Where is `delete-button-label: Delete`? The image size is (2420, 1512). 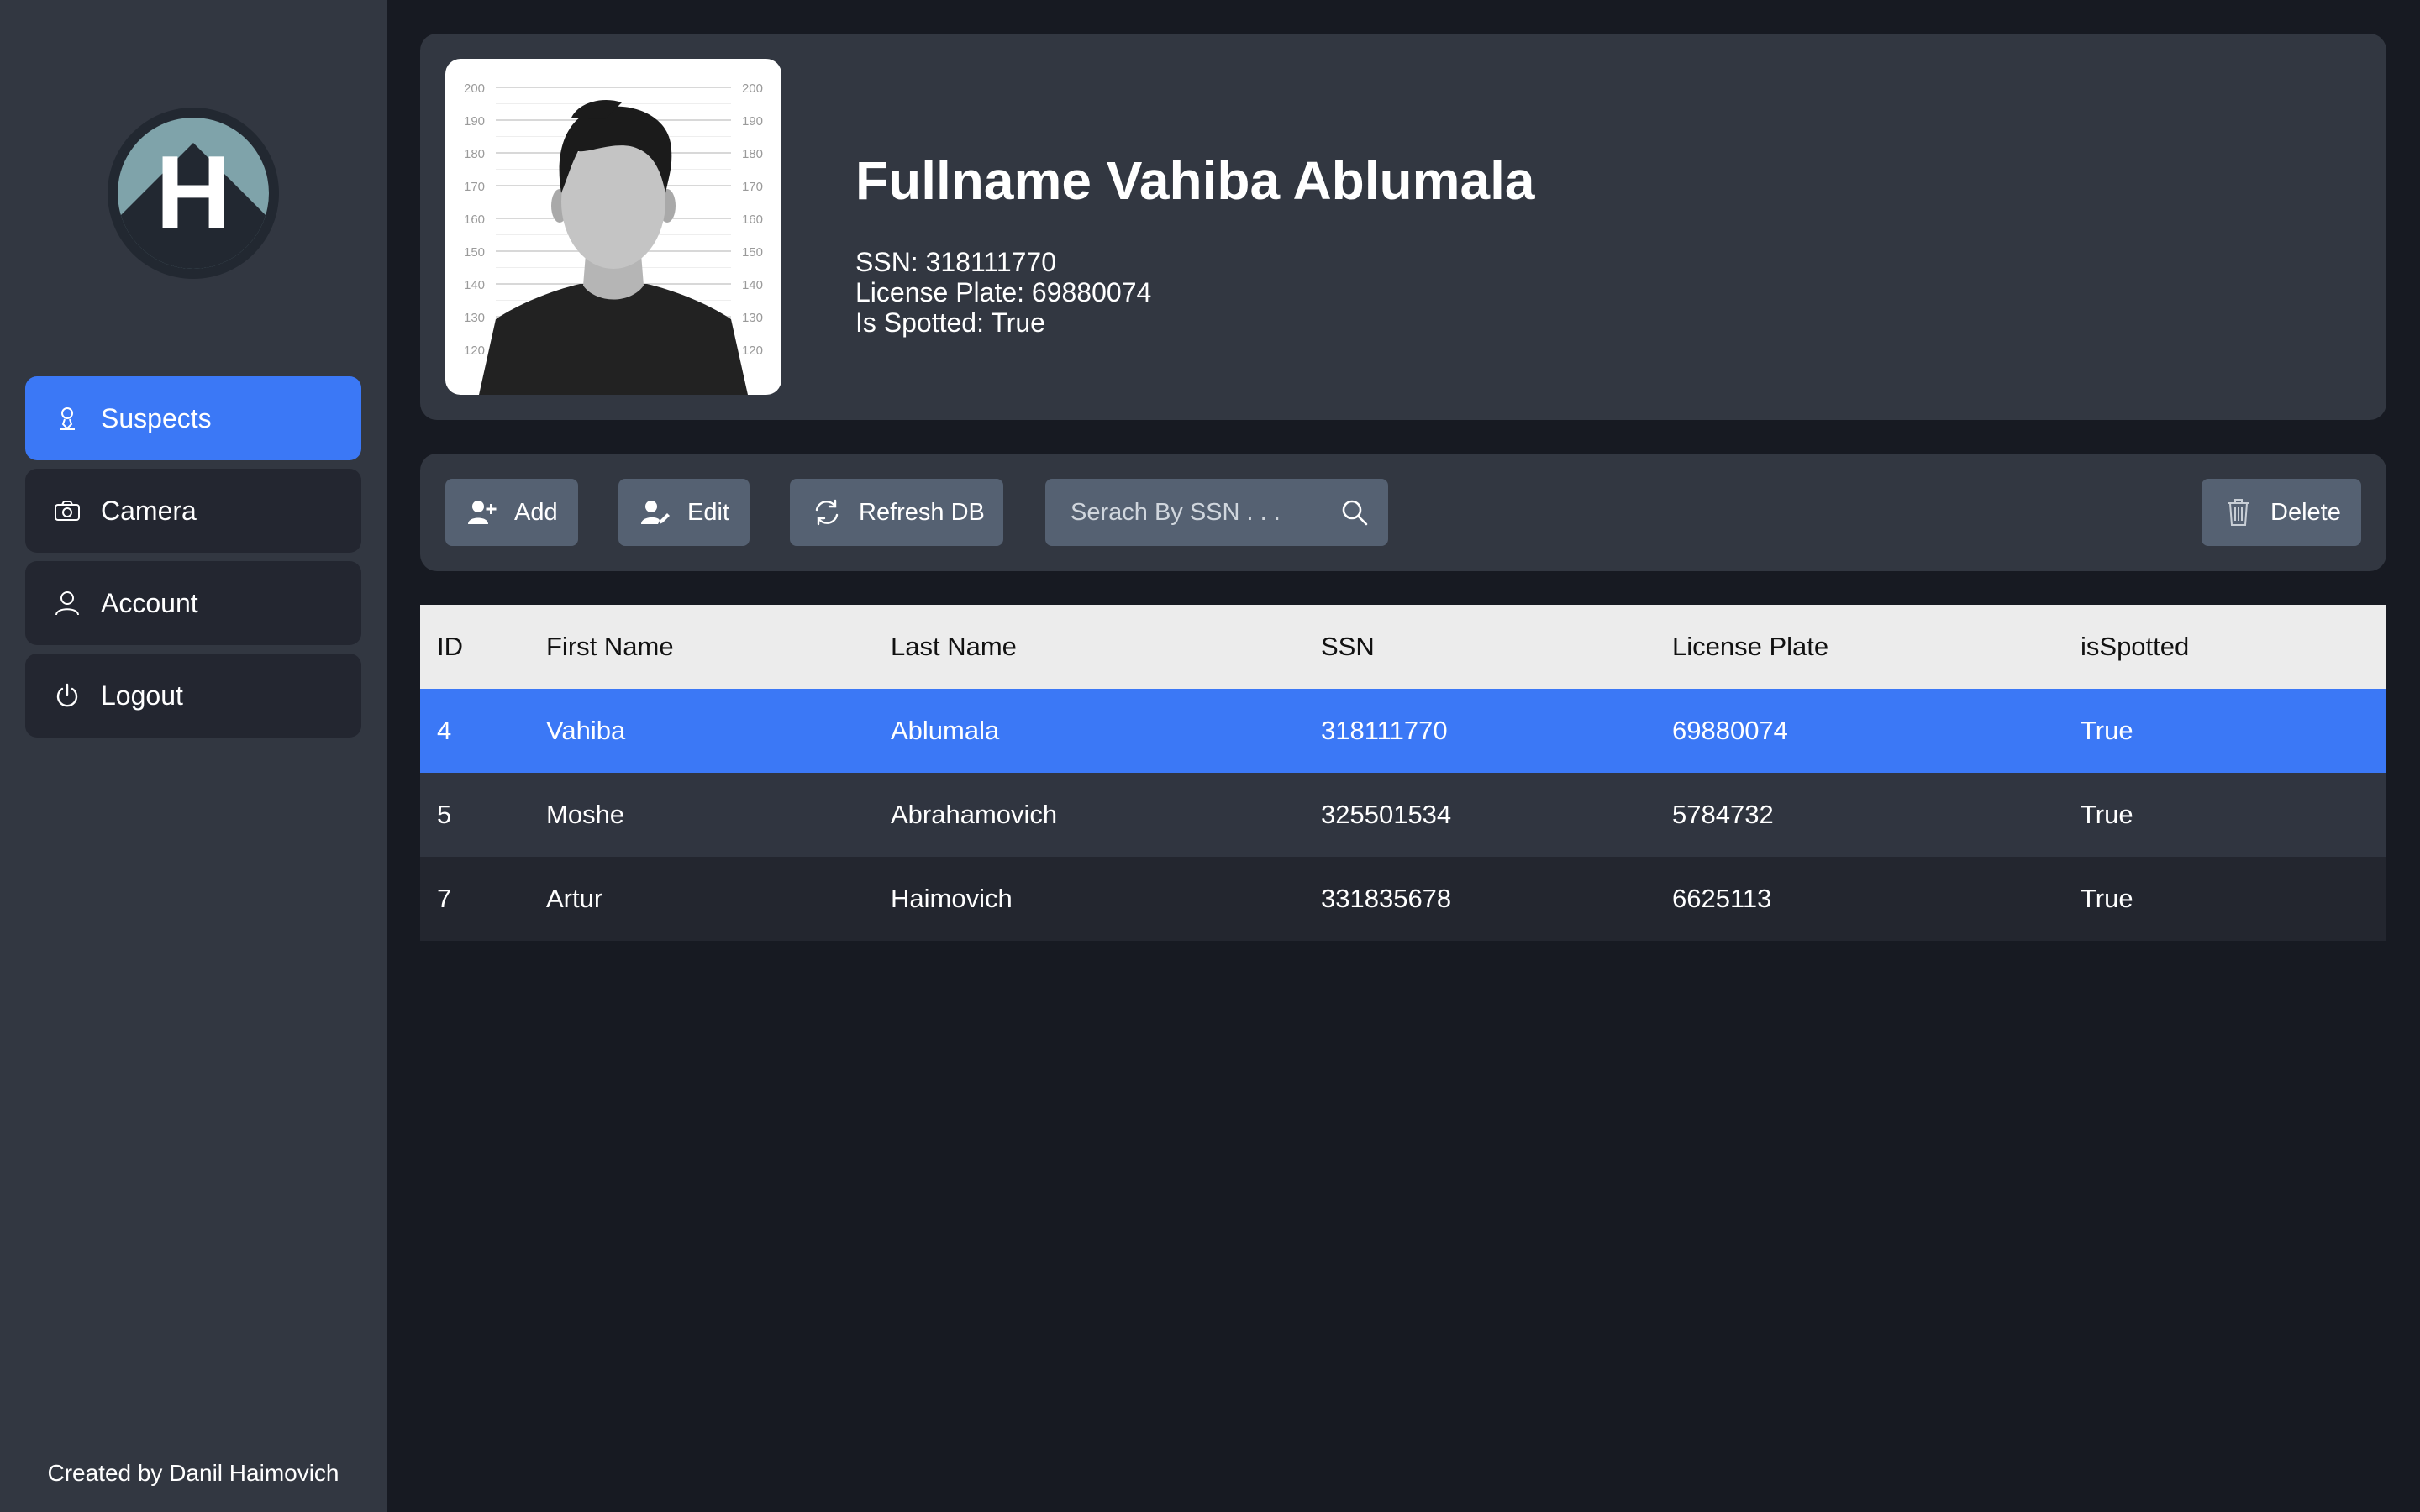
delete-button-label: Delete is located at coordinates (2305, 512).